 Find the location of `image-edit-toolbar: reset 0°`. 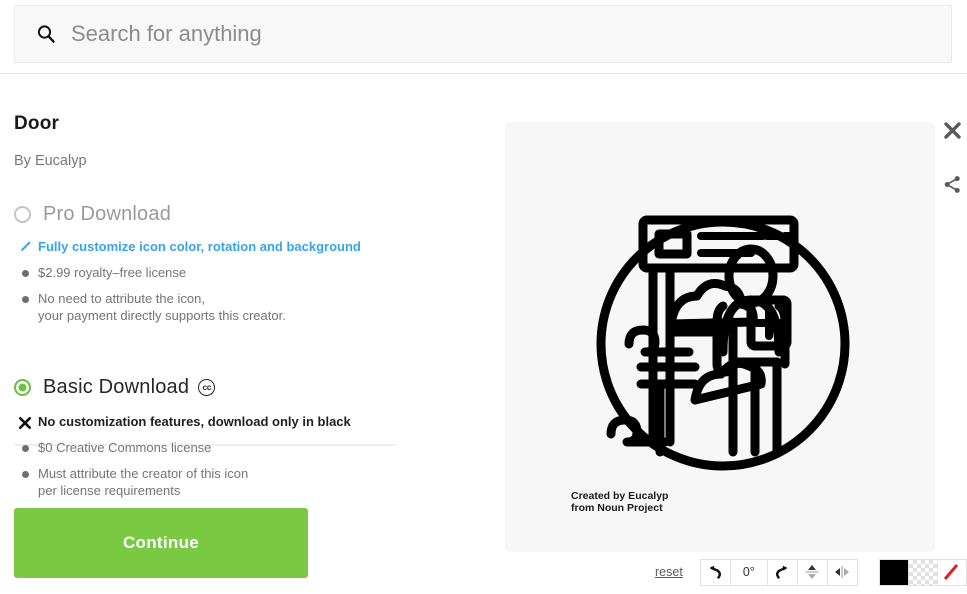

image-edit-toolbar: reset 0° is located at coordinates (811, 572).